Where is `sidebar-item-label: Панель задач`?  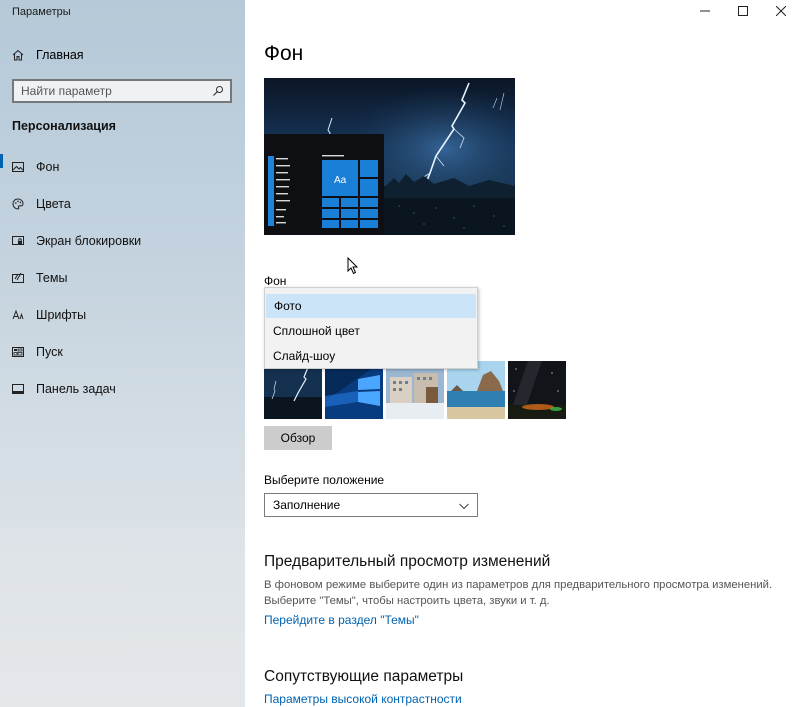
sidebar-item-label: Панель задач is located at coordinates (76, 388).